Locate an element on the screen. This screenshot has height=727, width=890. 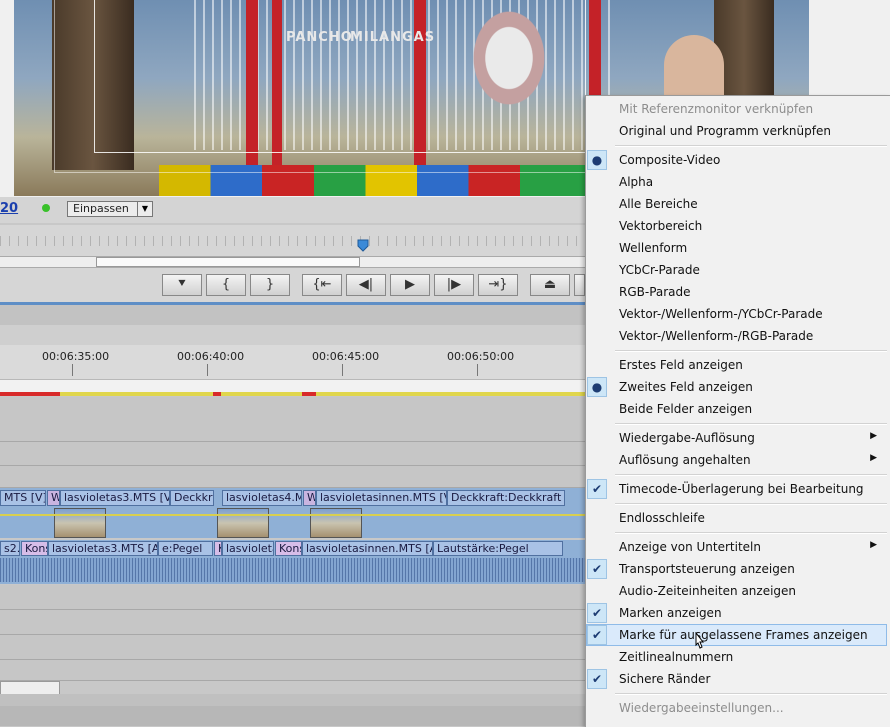
menu-item-safe-margins: ✔ Sichere Ränder is located at coordinates (737, 679).